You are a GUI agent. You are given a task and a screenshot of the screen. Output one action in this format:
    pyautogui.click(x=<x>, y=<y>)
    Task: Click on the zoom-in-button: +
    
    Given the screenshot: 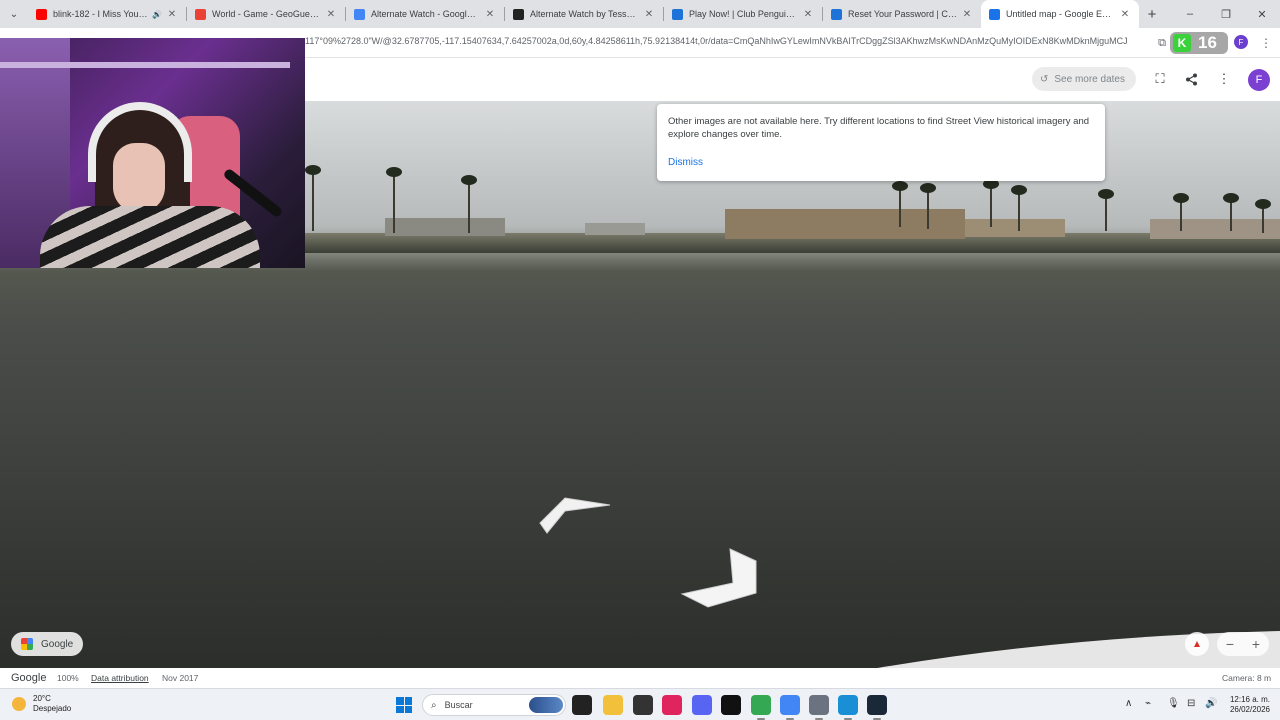 What is the action you would take?
    pyautogui.click(x=1256, y=644)
    